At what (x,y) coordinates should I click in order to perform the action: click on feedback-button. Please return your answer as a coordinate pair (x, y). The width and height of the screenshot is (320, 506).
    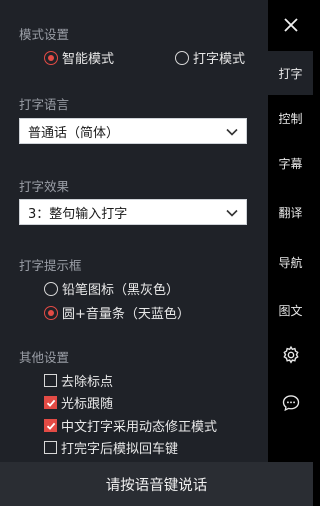
    Looking at the image, I should click on (290, 403).